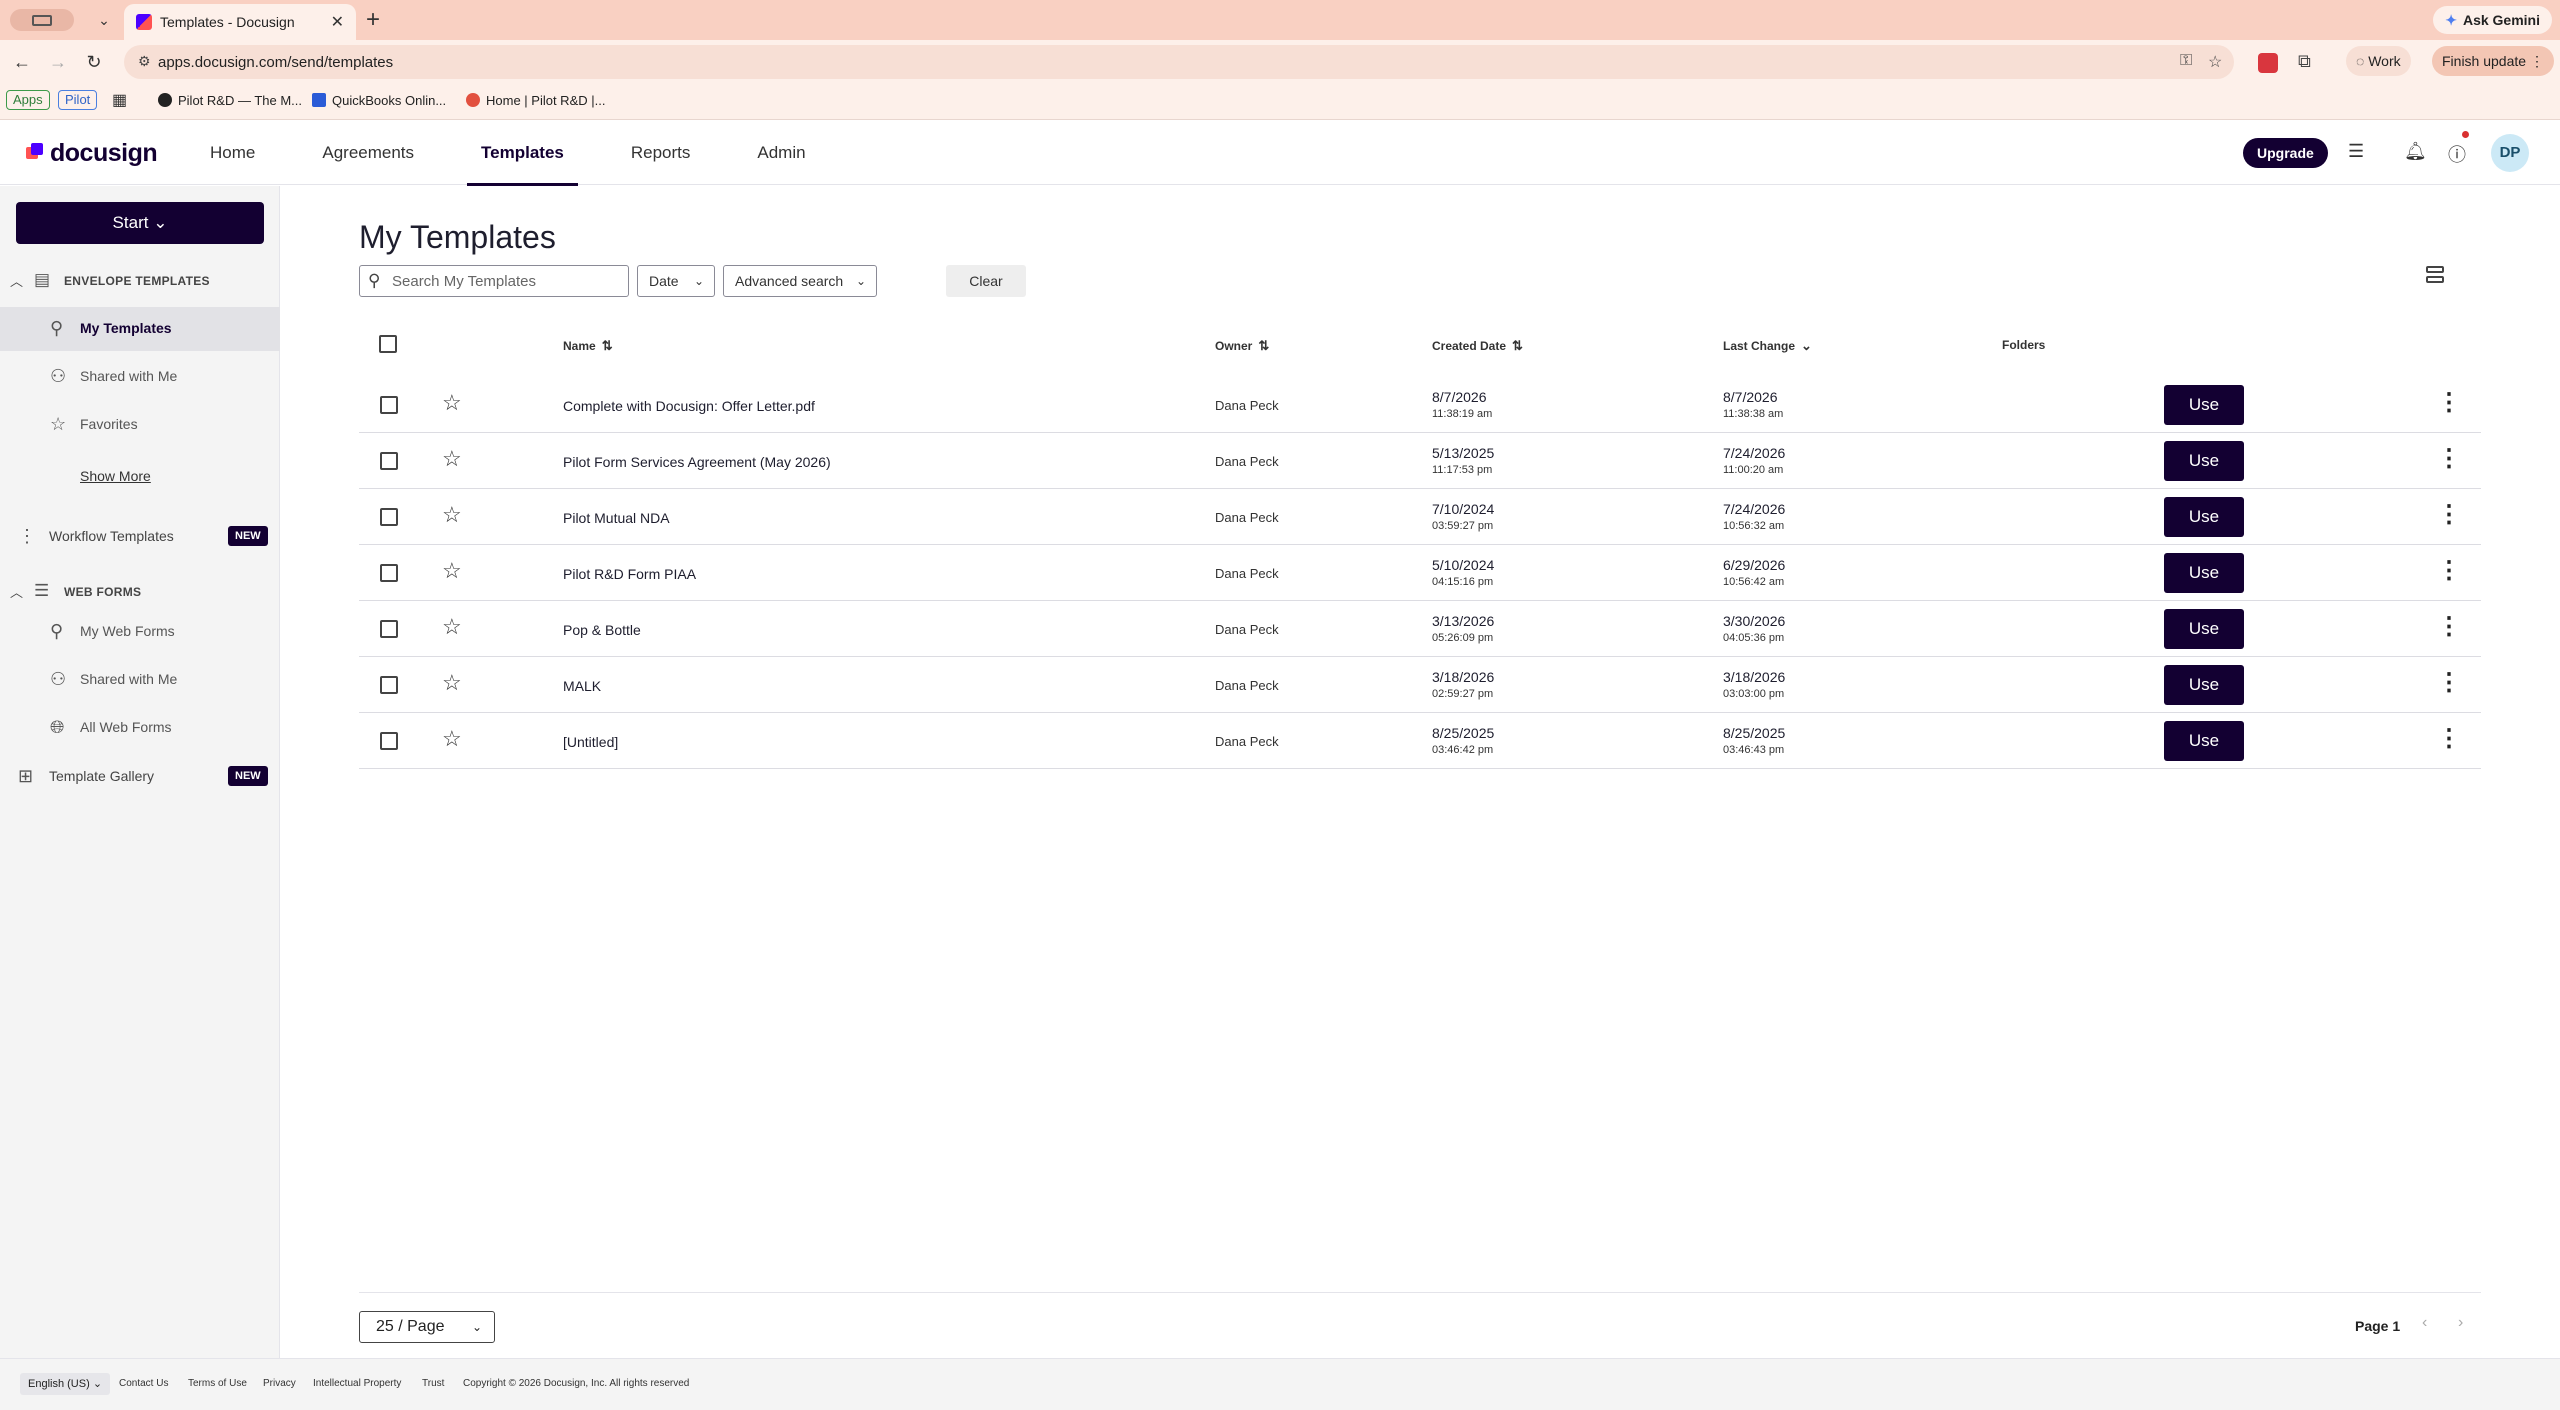 Image resolution: width=2560 pixels, height=1410 pixels. I want to click on notifications-bell-icon: 🔔︎, so click(2415, 151).